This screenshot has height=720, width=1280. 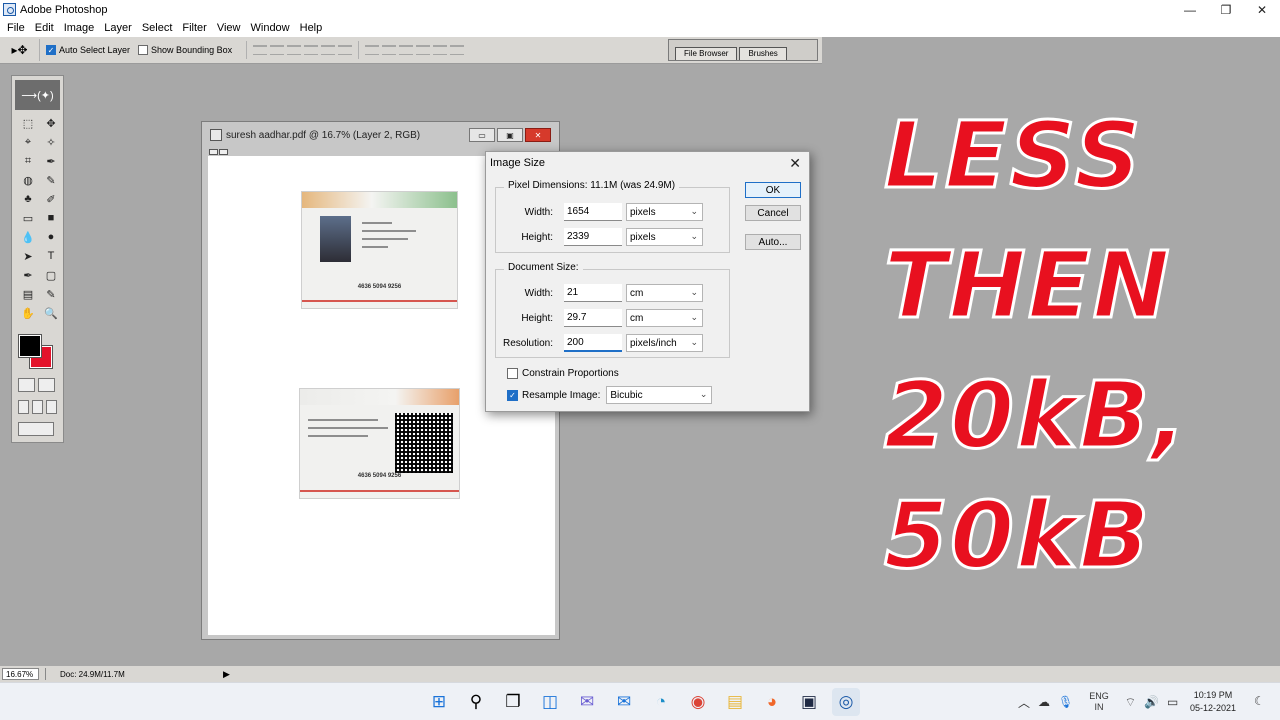 What do you see at coordinates (1024, 702) in the screenshot?
I see `chevron-up-icon: ︿` at bounding box center [1024, 702].